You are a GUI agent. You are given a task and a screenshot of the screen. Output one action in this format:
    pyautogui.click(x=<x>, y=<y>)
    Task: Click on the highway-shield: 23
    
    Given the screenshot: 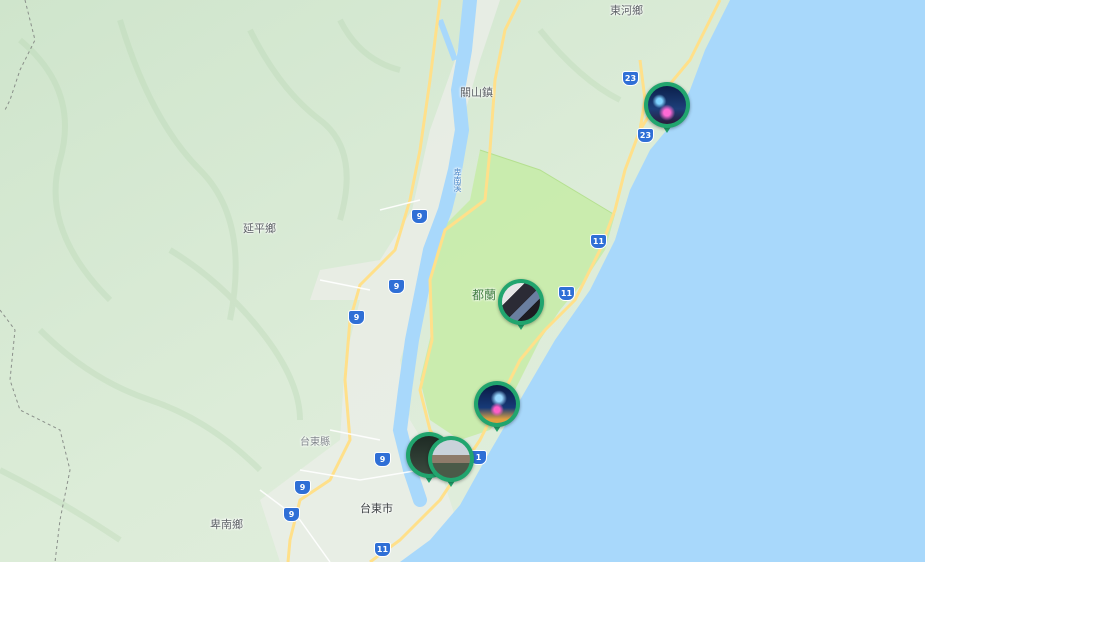 What is the action you would take?
    pyautogui.click(x=630, y=78)
    